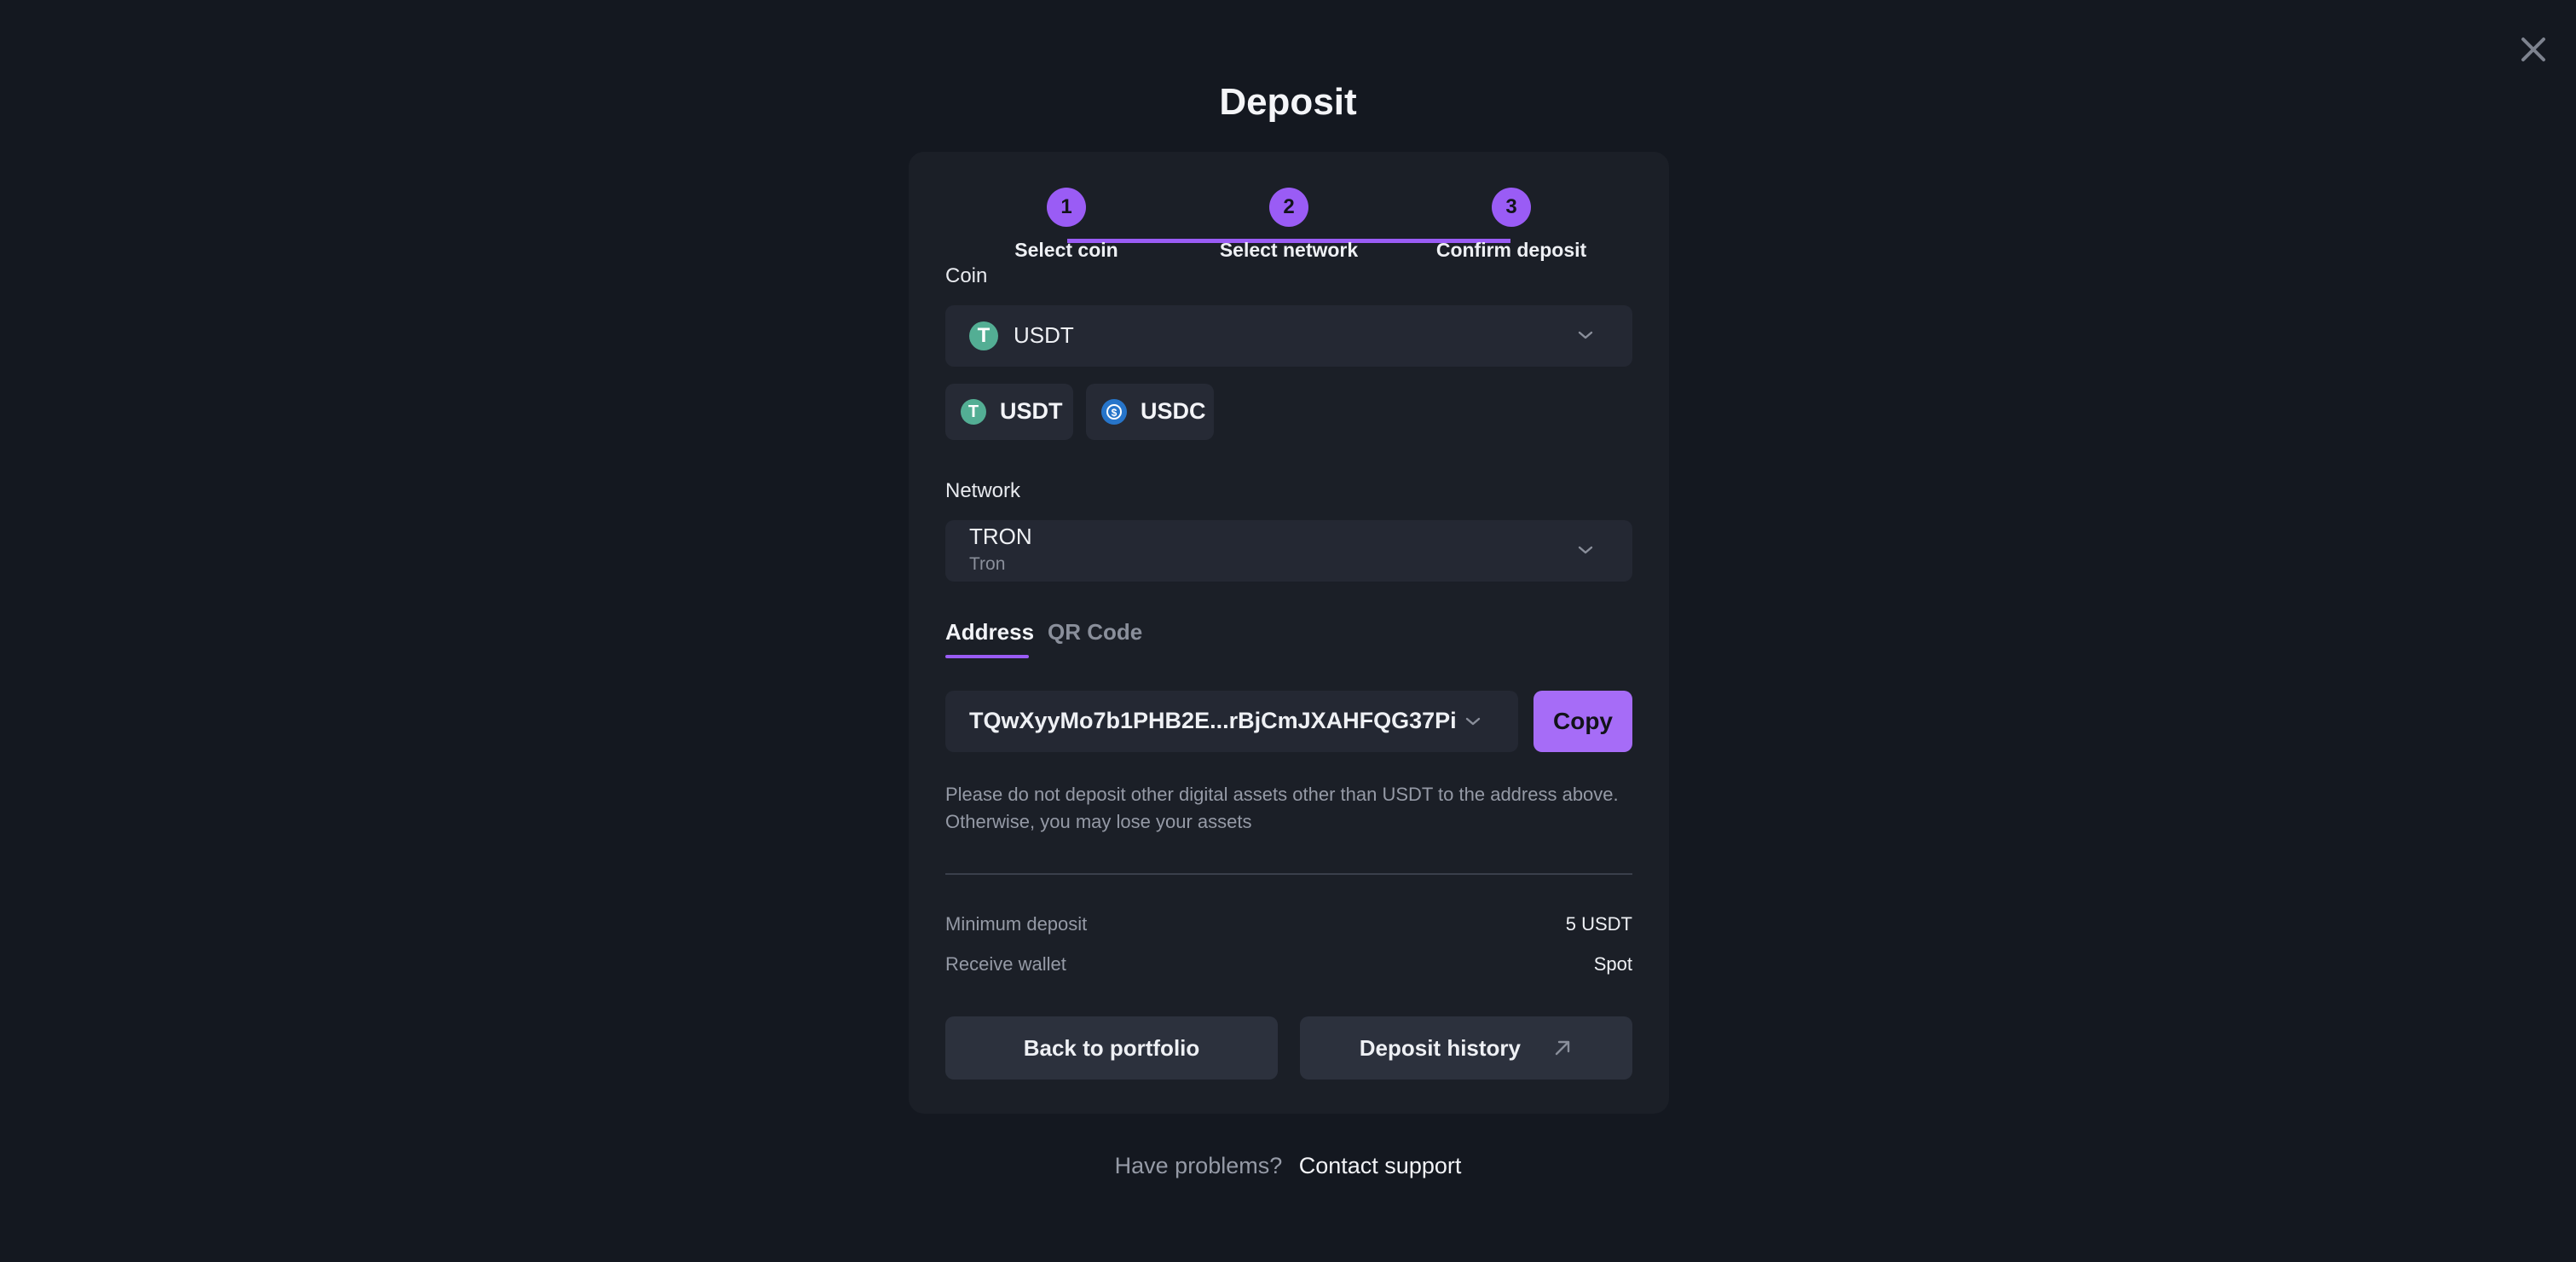  I want to click on coin-select: T USDT, so click(1288, 336).